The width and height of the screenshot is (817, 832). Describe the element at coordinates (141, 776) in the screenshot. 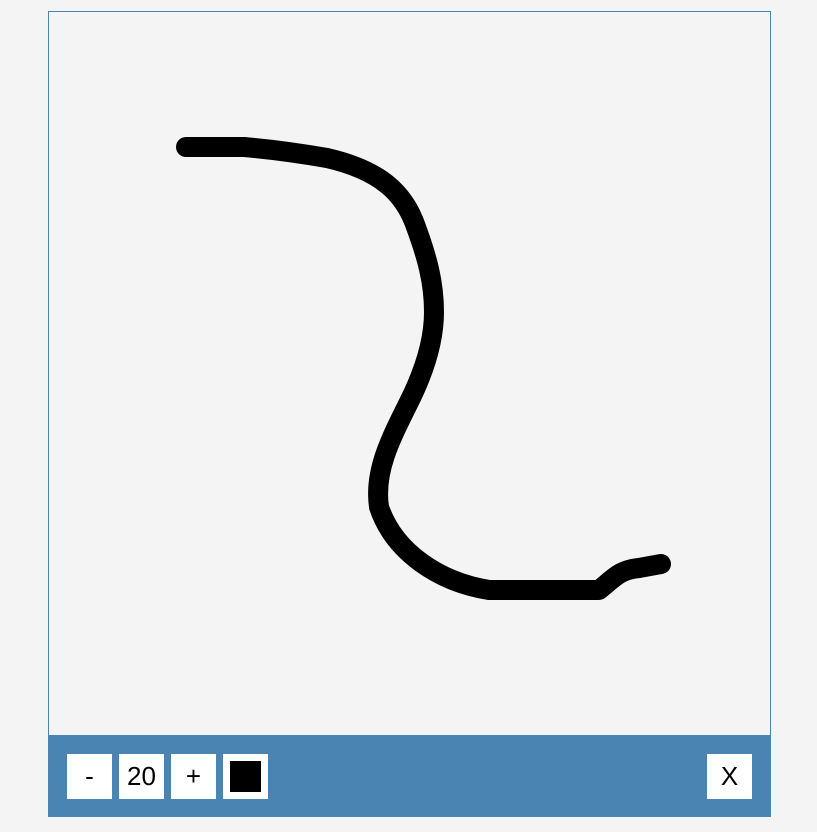

I see `brush-size-value: 20` at that location.